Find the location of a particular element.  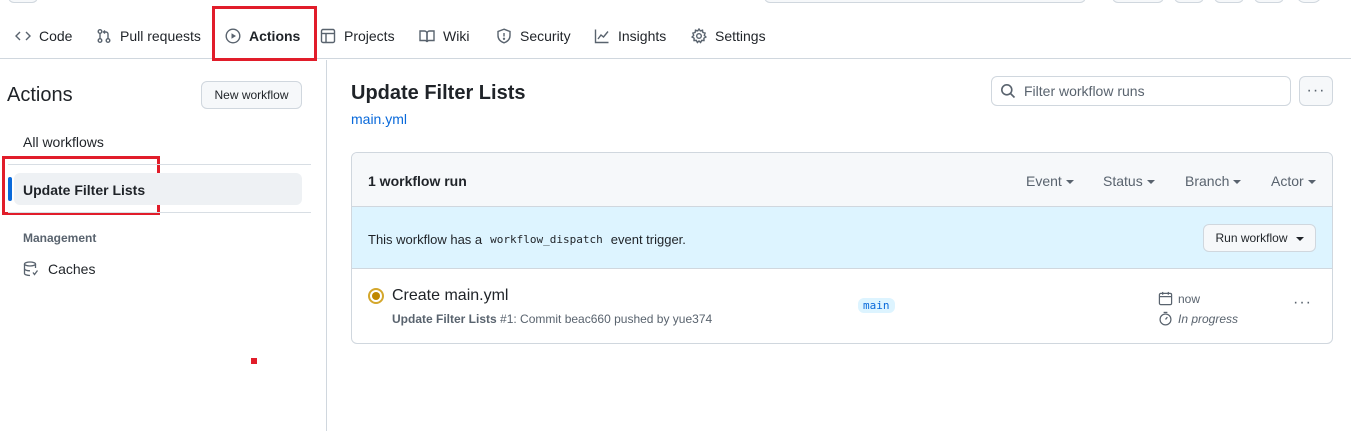

run-details: #1: Commit beac660 pushed by yue374 is located at coordinates (606, 319).